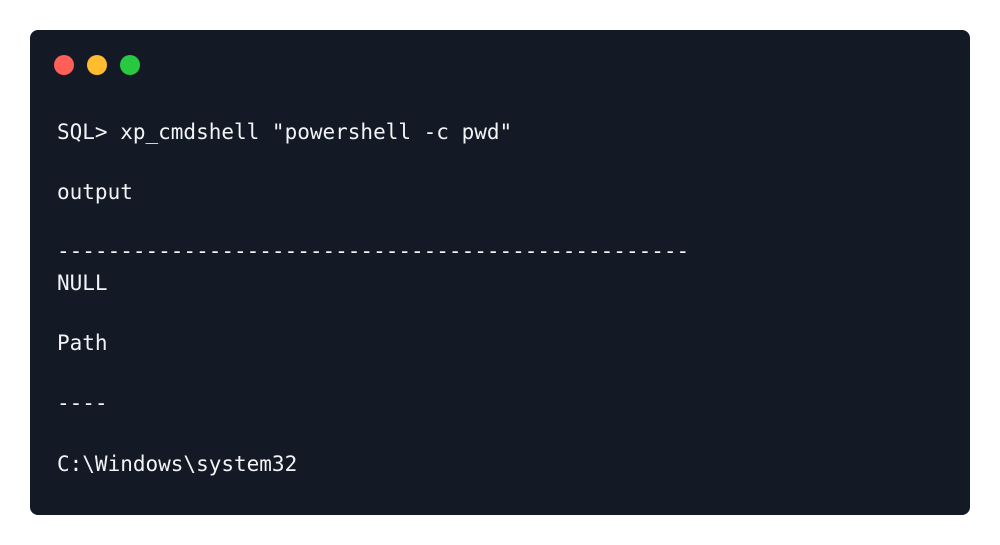  What do you see at coordinates (177, 464) in the screenshot?
I see `path-value: C:\Windows\system32` at bounding box center [177, 464].